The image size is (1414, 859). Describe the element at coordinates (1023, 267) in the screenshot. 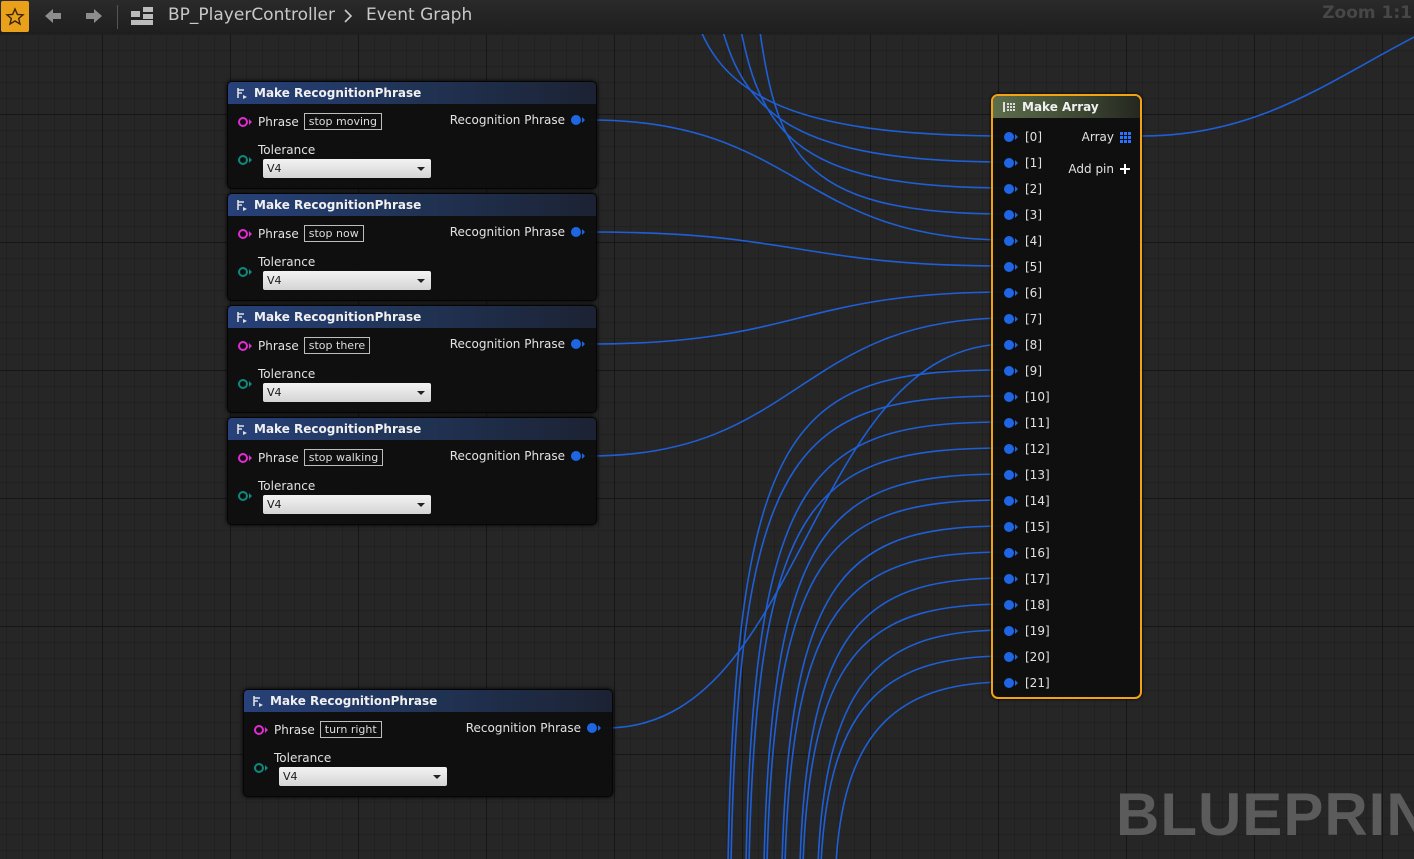

I see `array-input-pin: [5]` at that location.